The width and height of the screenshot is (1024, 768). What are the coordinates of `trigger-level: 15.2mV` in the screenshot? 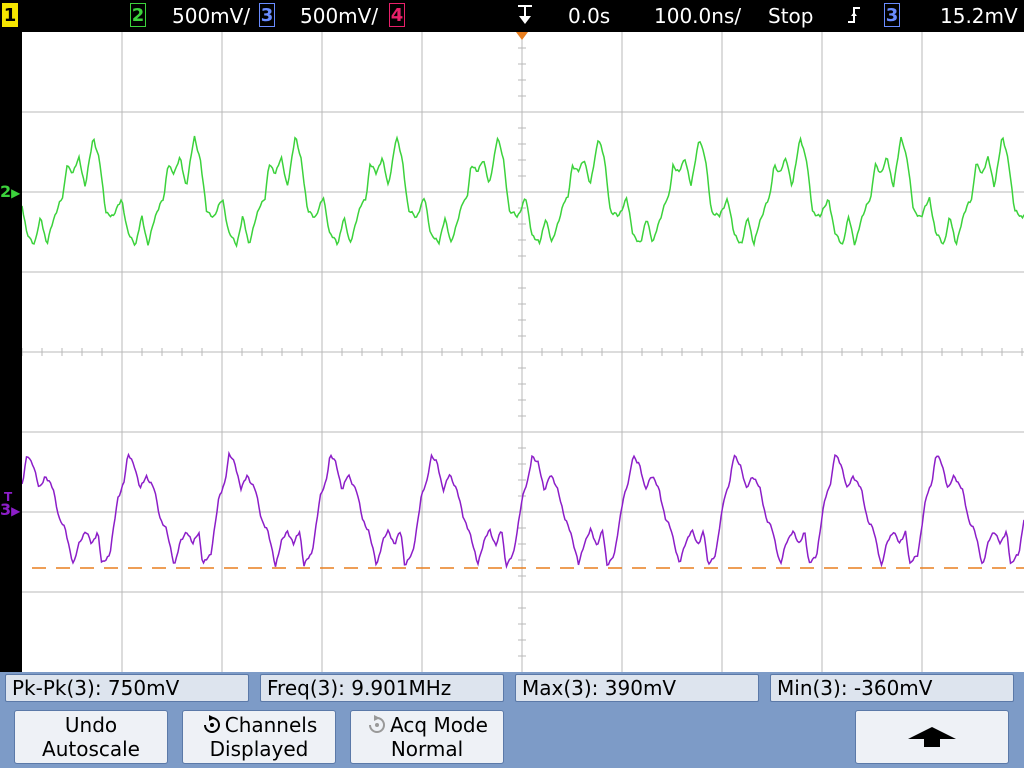 It's located at (979, 16).